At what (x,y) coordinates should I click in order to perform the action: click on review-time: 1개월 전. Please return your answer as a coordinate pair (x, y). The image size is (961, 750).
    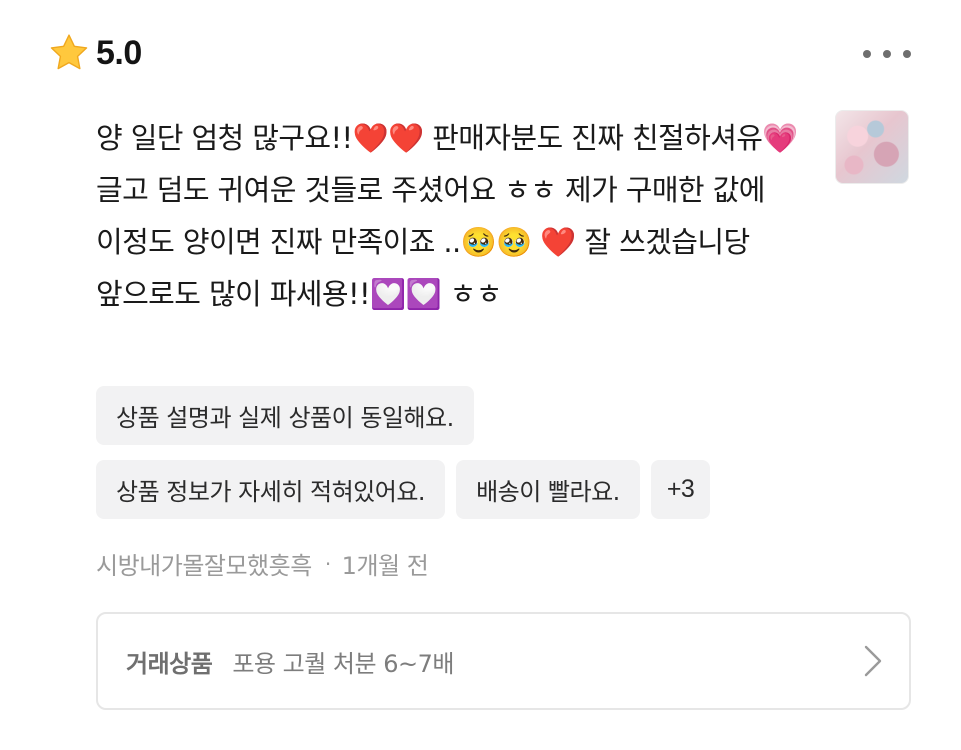
    Looking at the image, I should click on (385, 566).